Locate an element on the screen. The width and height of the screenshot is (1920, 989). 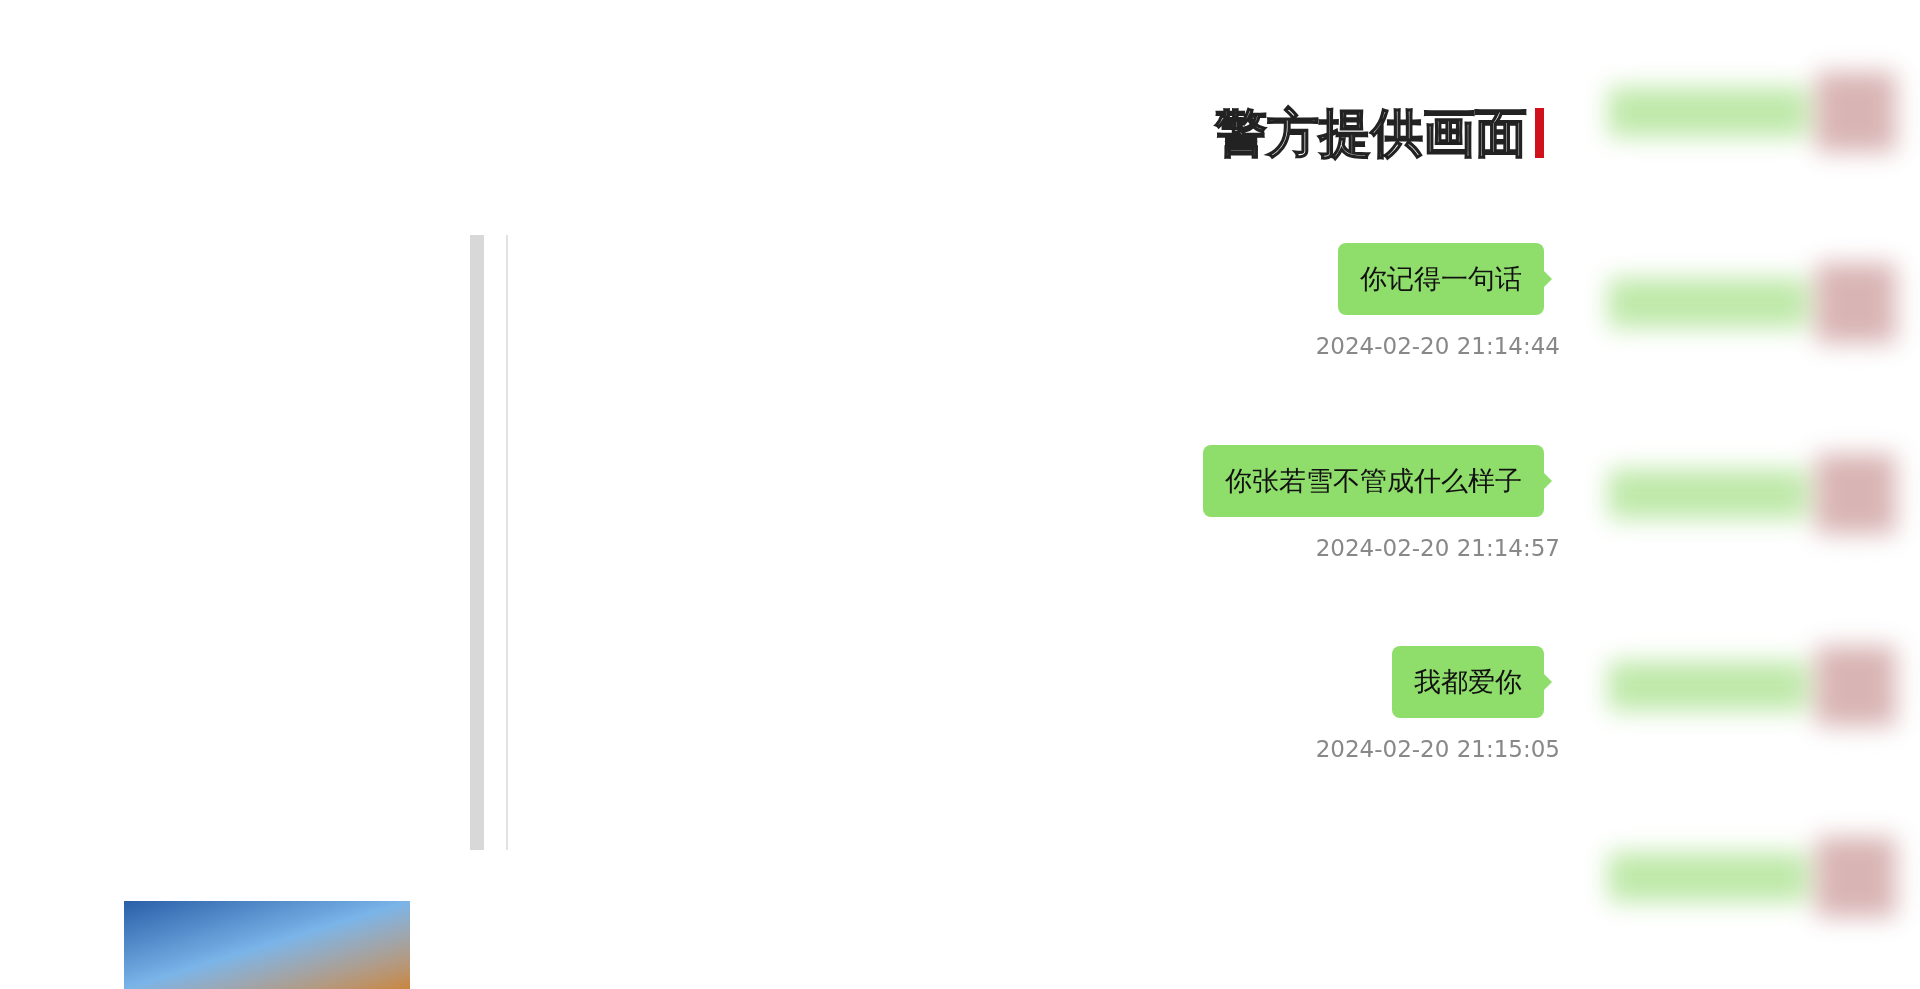
message-bubble: 我都爱你 is located at coordinates (1468, 682).